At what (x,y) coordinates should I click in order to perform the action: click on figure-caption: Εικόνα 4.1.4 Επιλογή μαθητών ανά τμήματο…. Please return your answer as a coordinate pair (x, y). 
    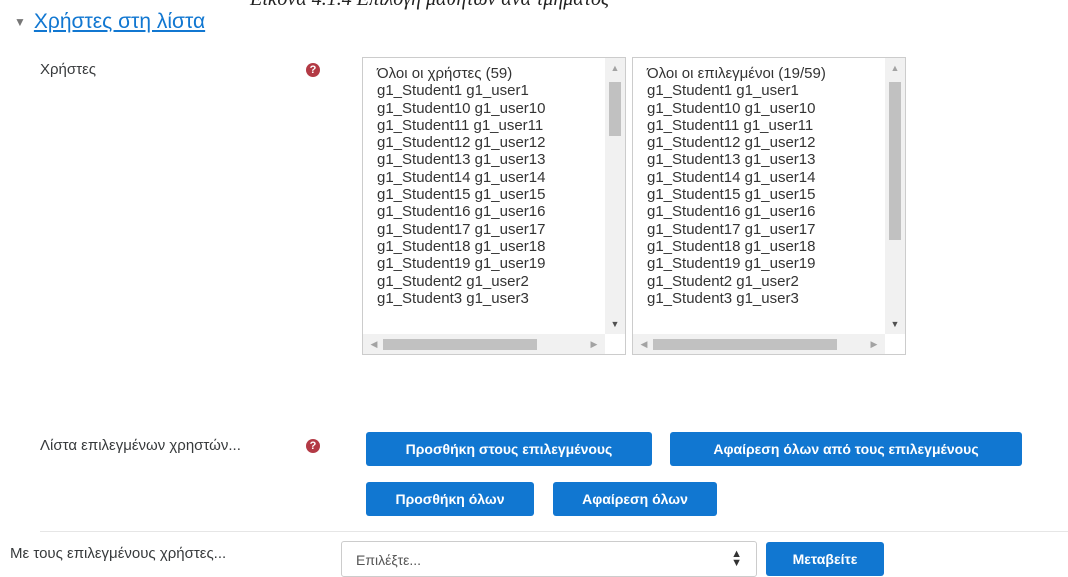
    Looking at the image, I should click on (429, 5).